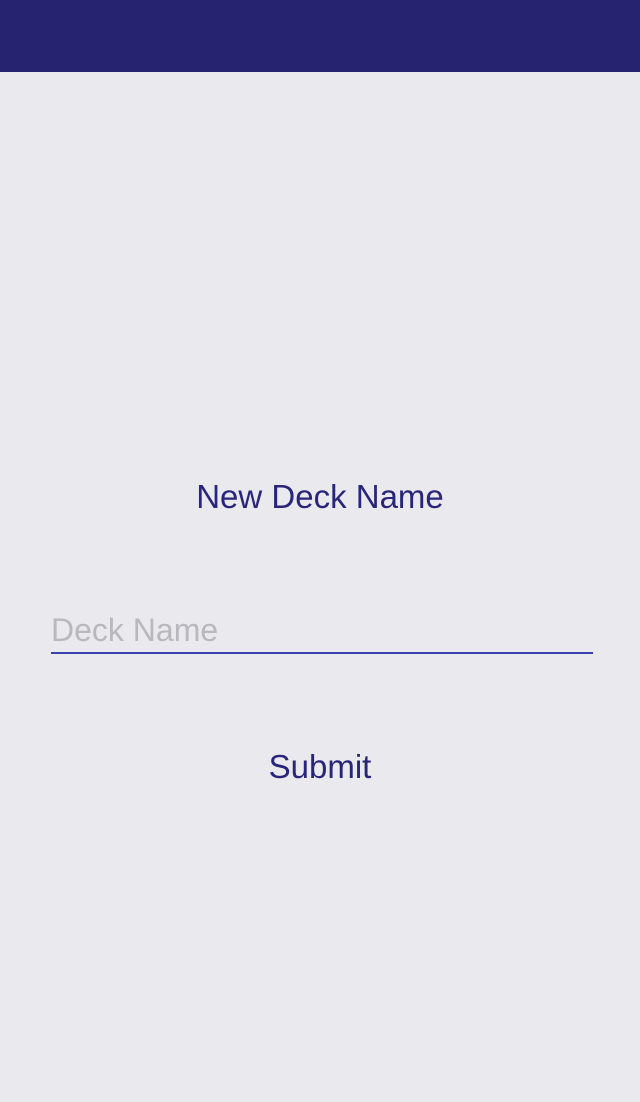 The image size is (640, 1102). I want to click on page-title: New Deck Name, so click(320, 496).